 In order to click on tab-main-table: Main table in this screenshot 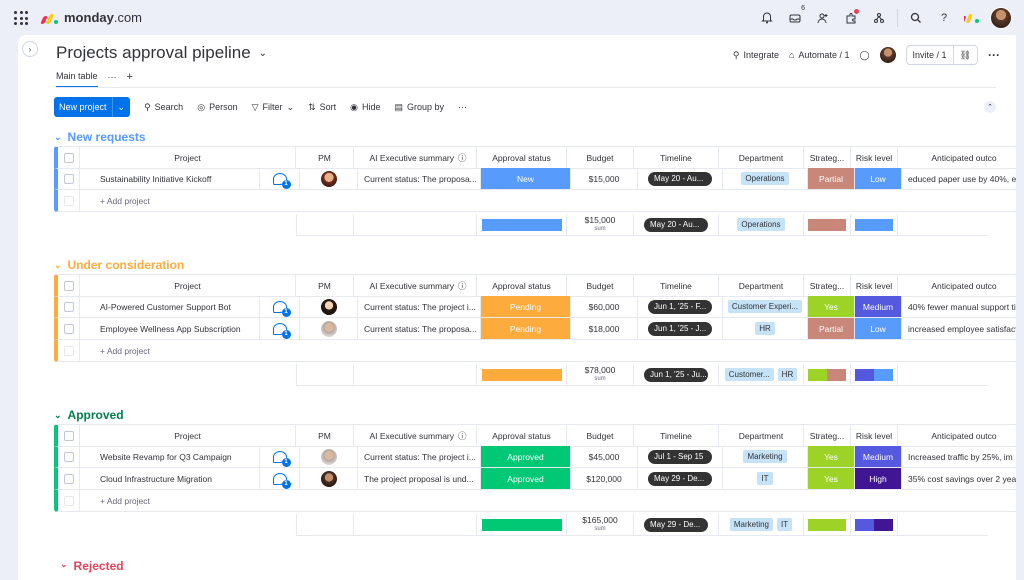, I will do `click(77, 79)`.